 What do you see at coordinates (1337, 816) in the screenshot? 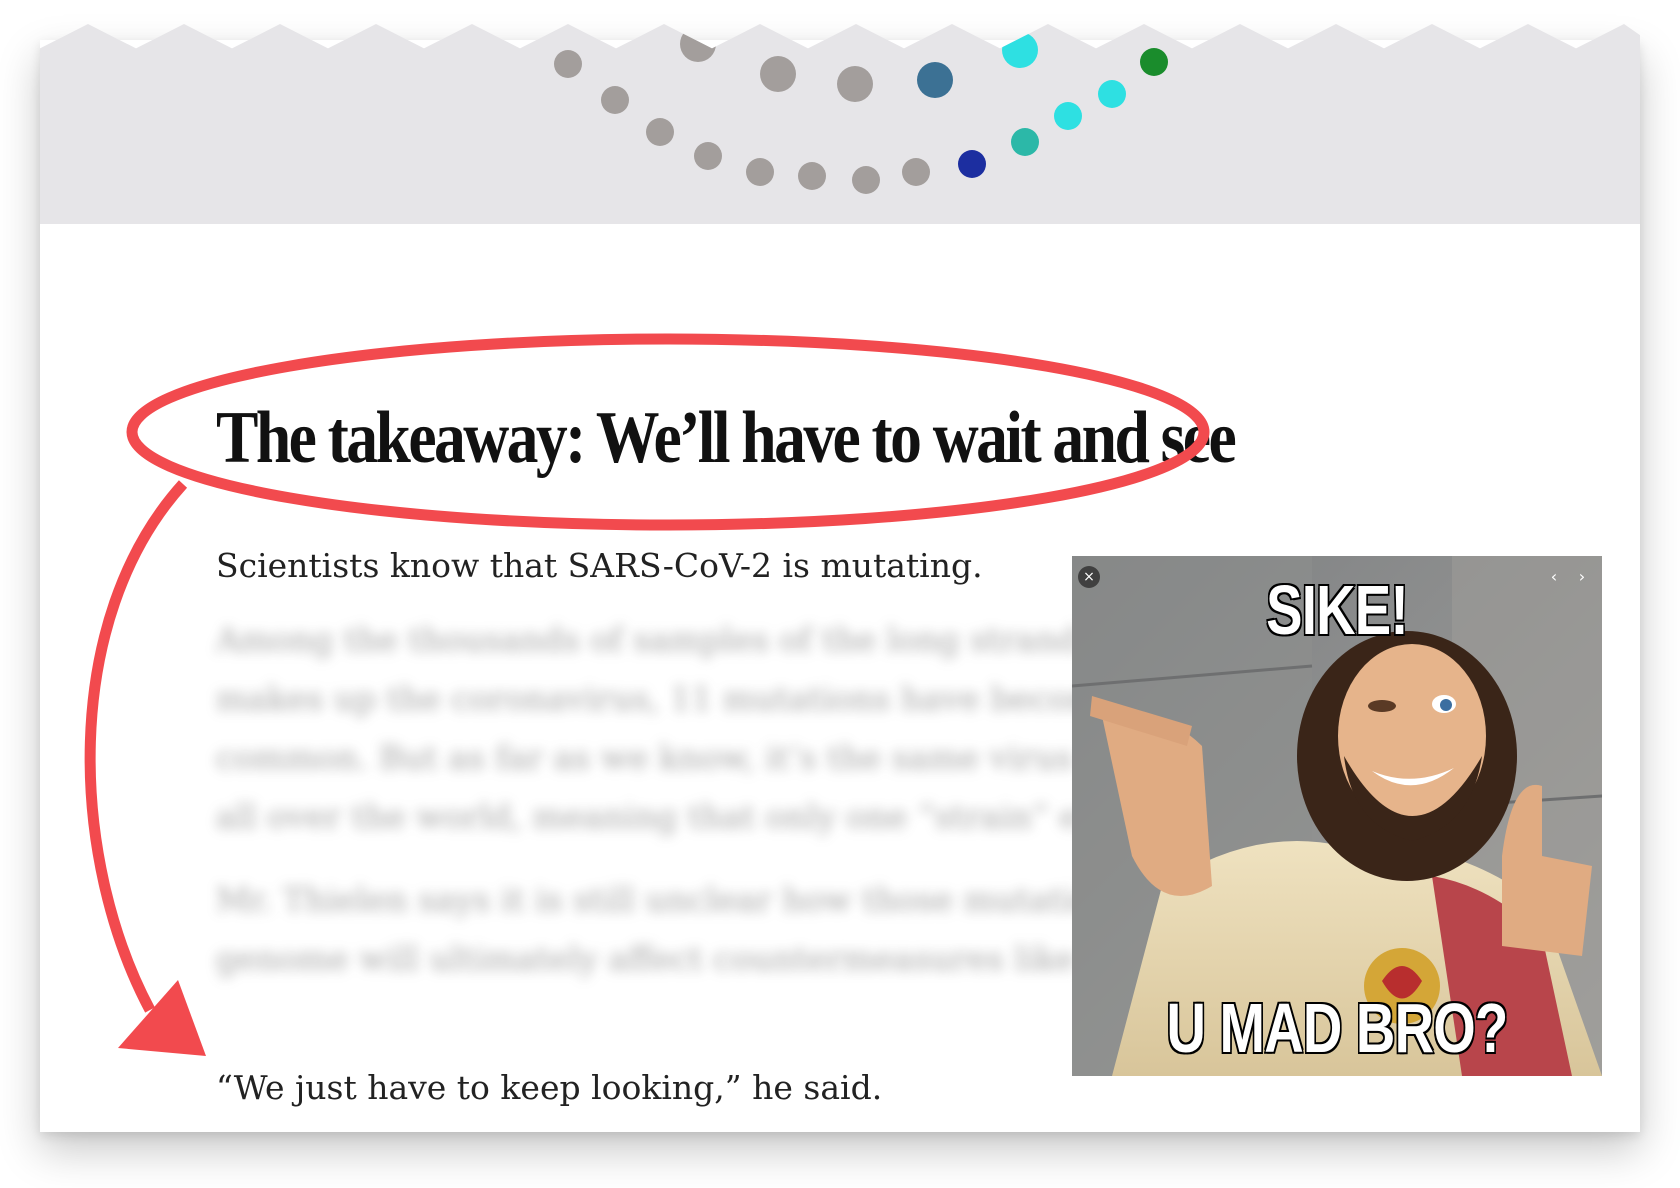
I see `meme-popup: SIKE! U MAD BRO? × ‹ ›` at bounding box center [1337, 816].